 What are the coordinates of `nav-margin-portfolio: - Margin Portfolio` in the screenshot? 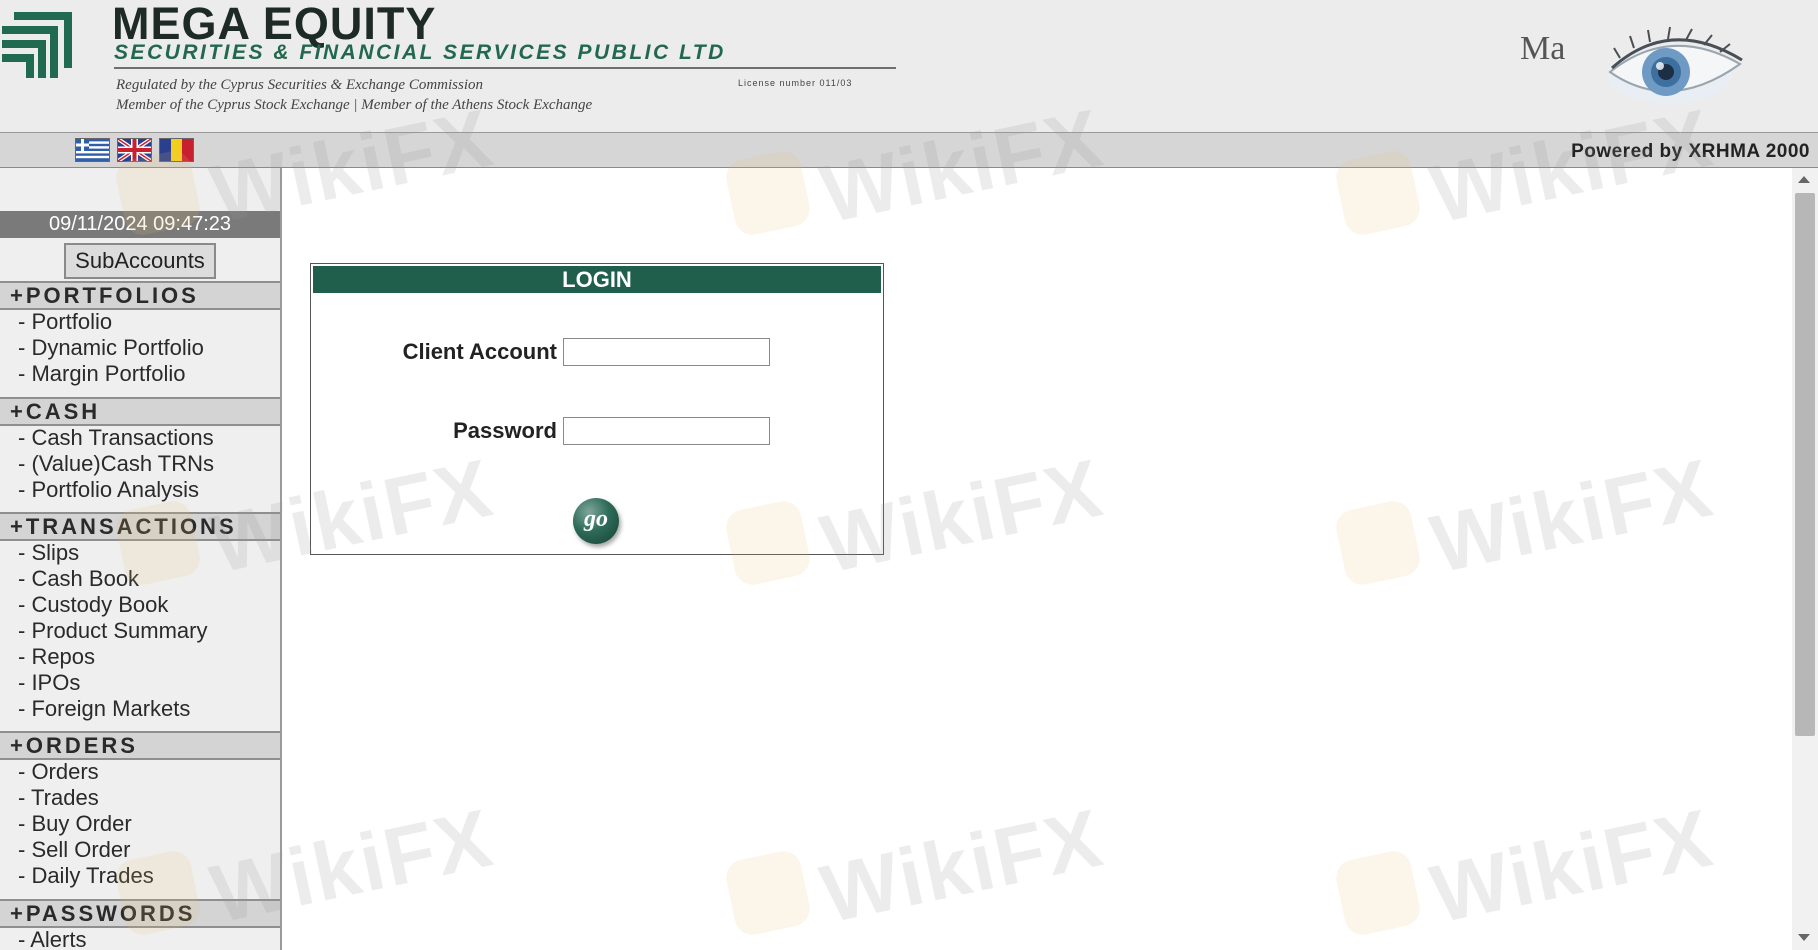 It's located at (102, 374).